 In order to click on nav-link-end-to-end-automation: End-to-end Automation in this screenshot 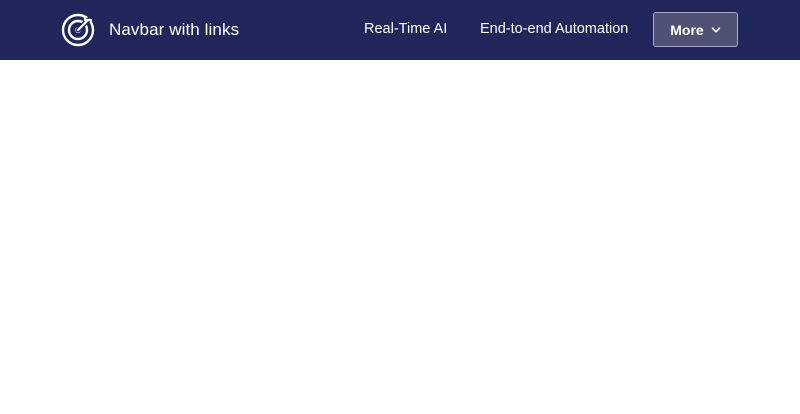, I will do `click(554, 29)`.